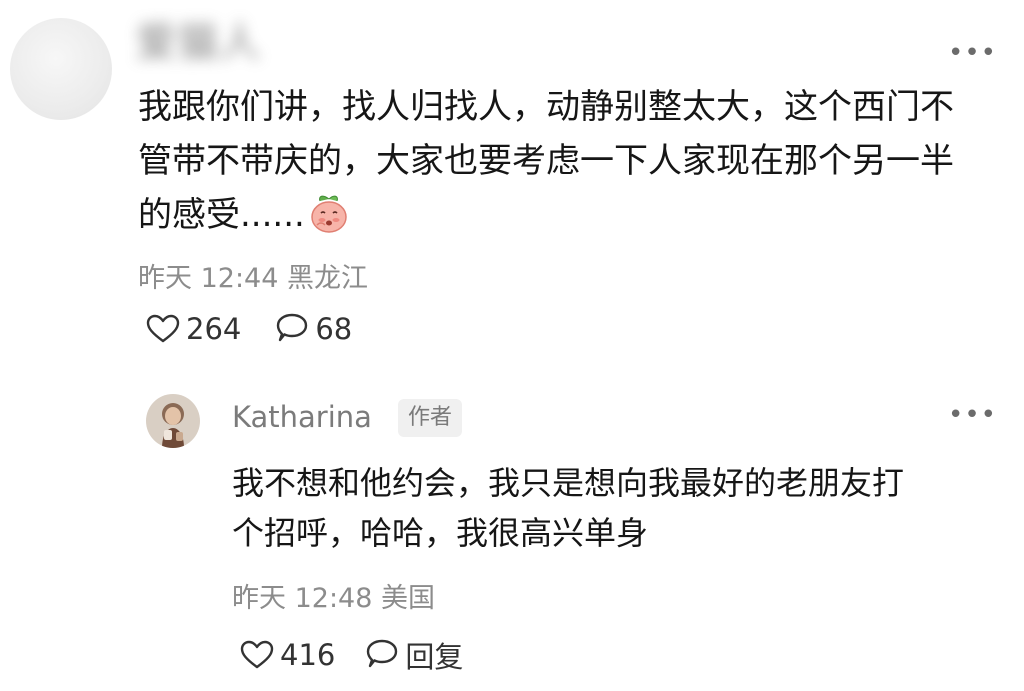  What do you see at coordinates (546, 161) in the screenshot?
I see `comment-text-line: 管带不带庆的，大家也要考虑一下人家现在那个另一半` at bounding box center [546, 161].